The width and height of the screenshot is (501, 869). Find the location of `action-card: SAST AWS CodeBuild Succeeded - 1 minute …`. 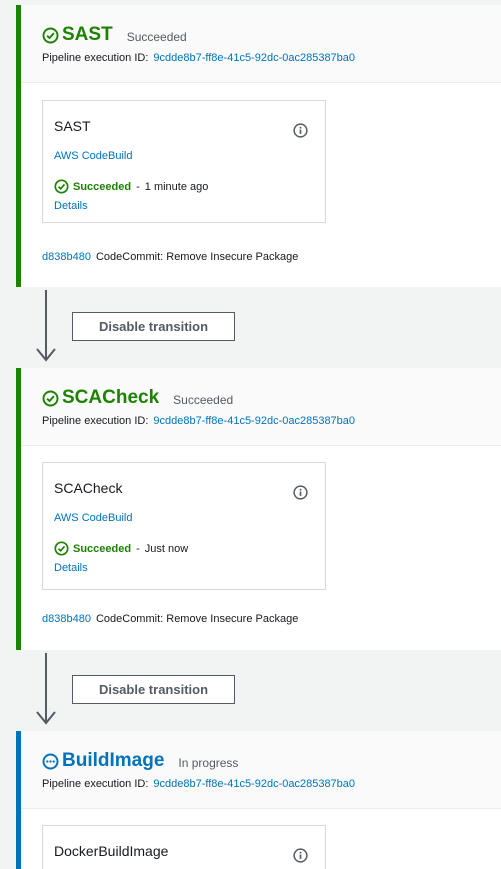

action-card: SAST AWS CodeBuild Succeeded - 1 minute … is located at coordinates (184, 161).